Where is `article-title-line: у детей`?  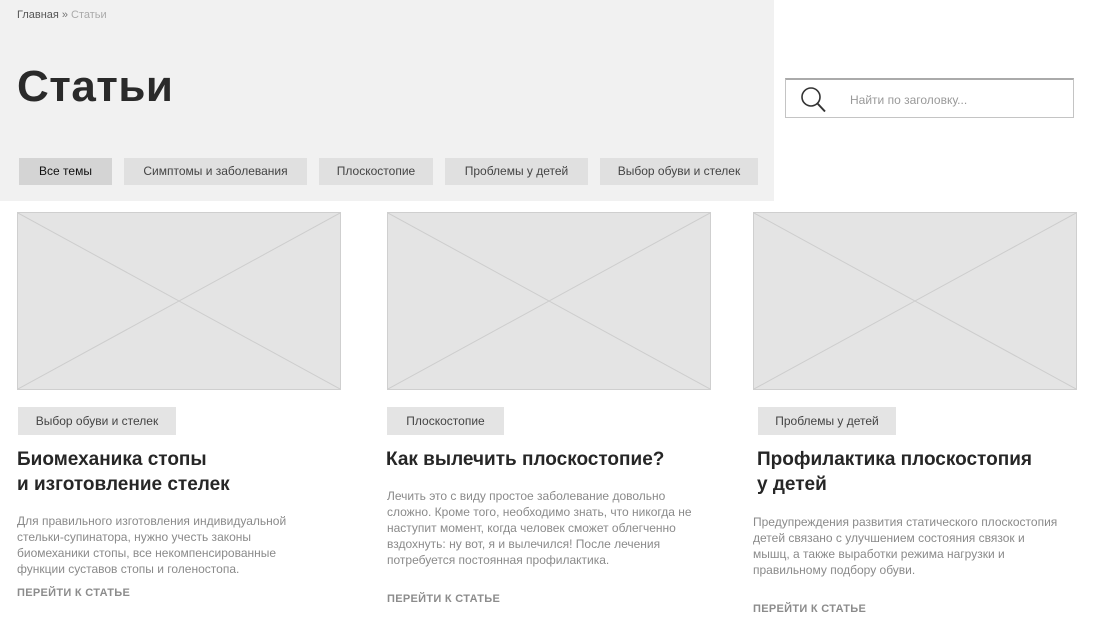
article-title-line: у детей is located at coordinates (792, 484).